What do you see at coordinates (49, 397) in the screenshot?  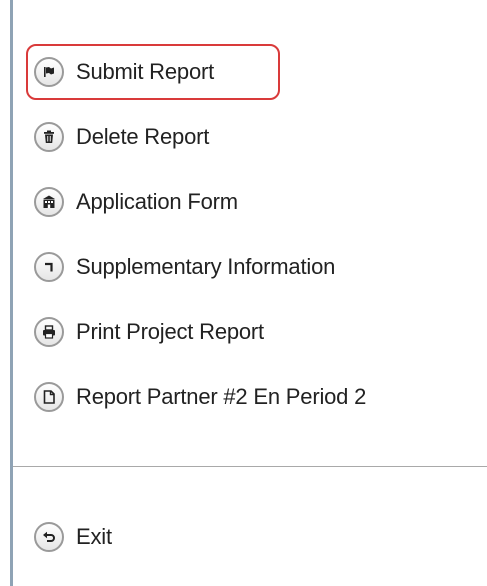 I see `document-icon` at bounding box center [49, 397].